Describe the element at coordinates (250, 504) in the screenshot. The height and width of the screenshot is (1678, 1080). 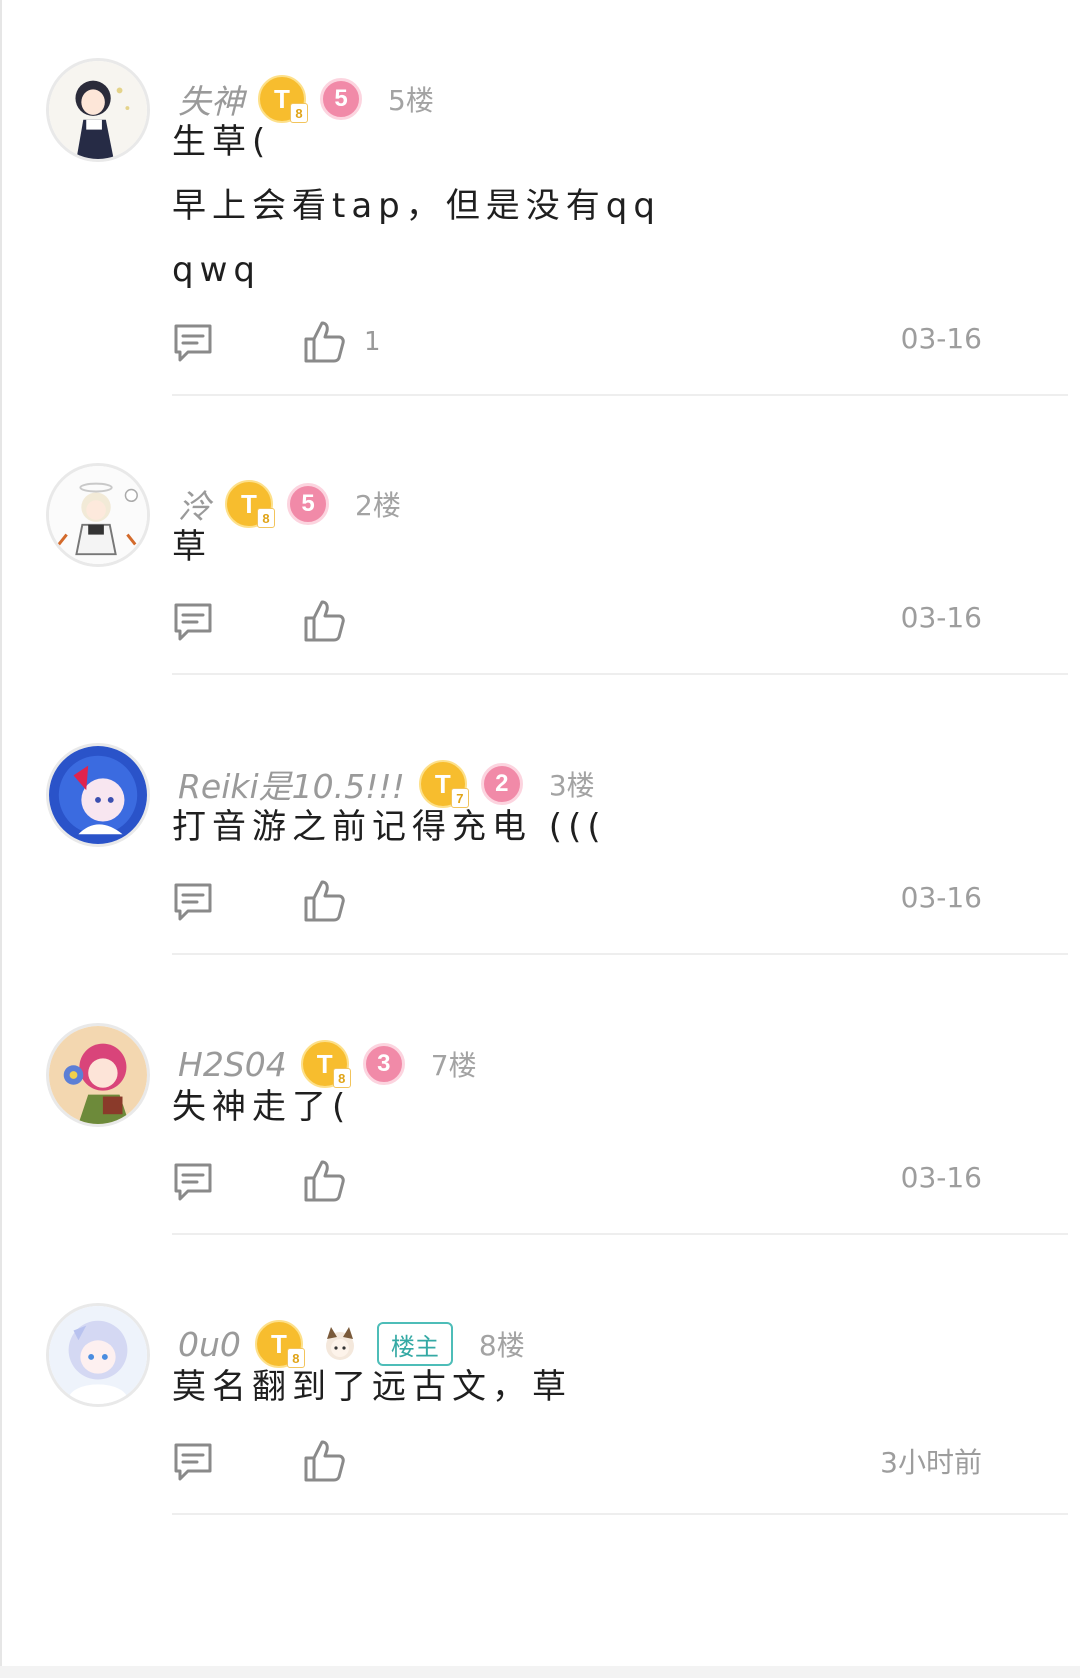
I see `level-t-badge: T8` at that location.